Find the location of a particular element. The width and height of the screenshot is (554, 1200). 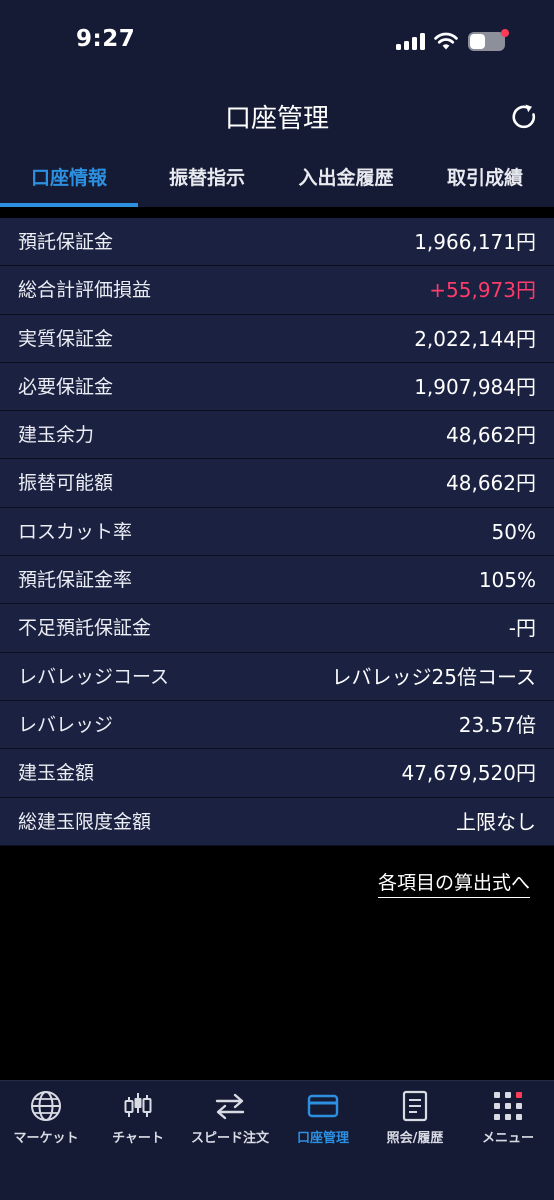

list-item: 預託保証金 1,966,171円 is located at coordinates (277, 242).